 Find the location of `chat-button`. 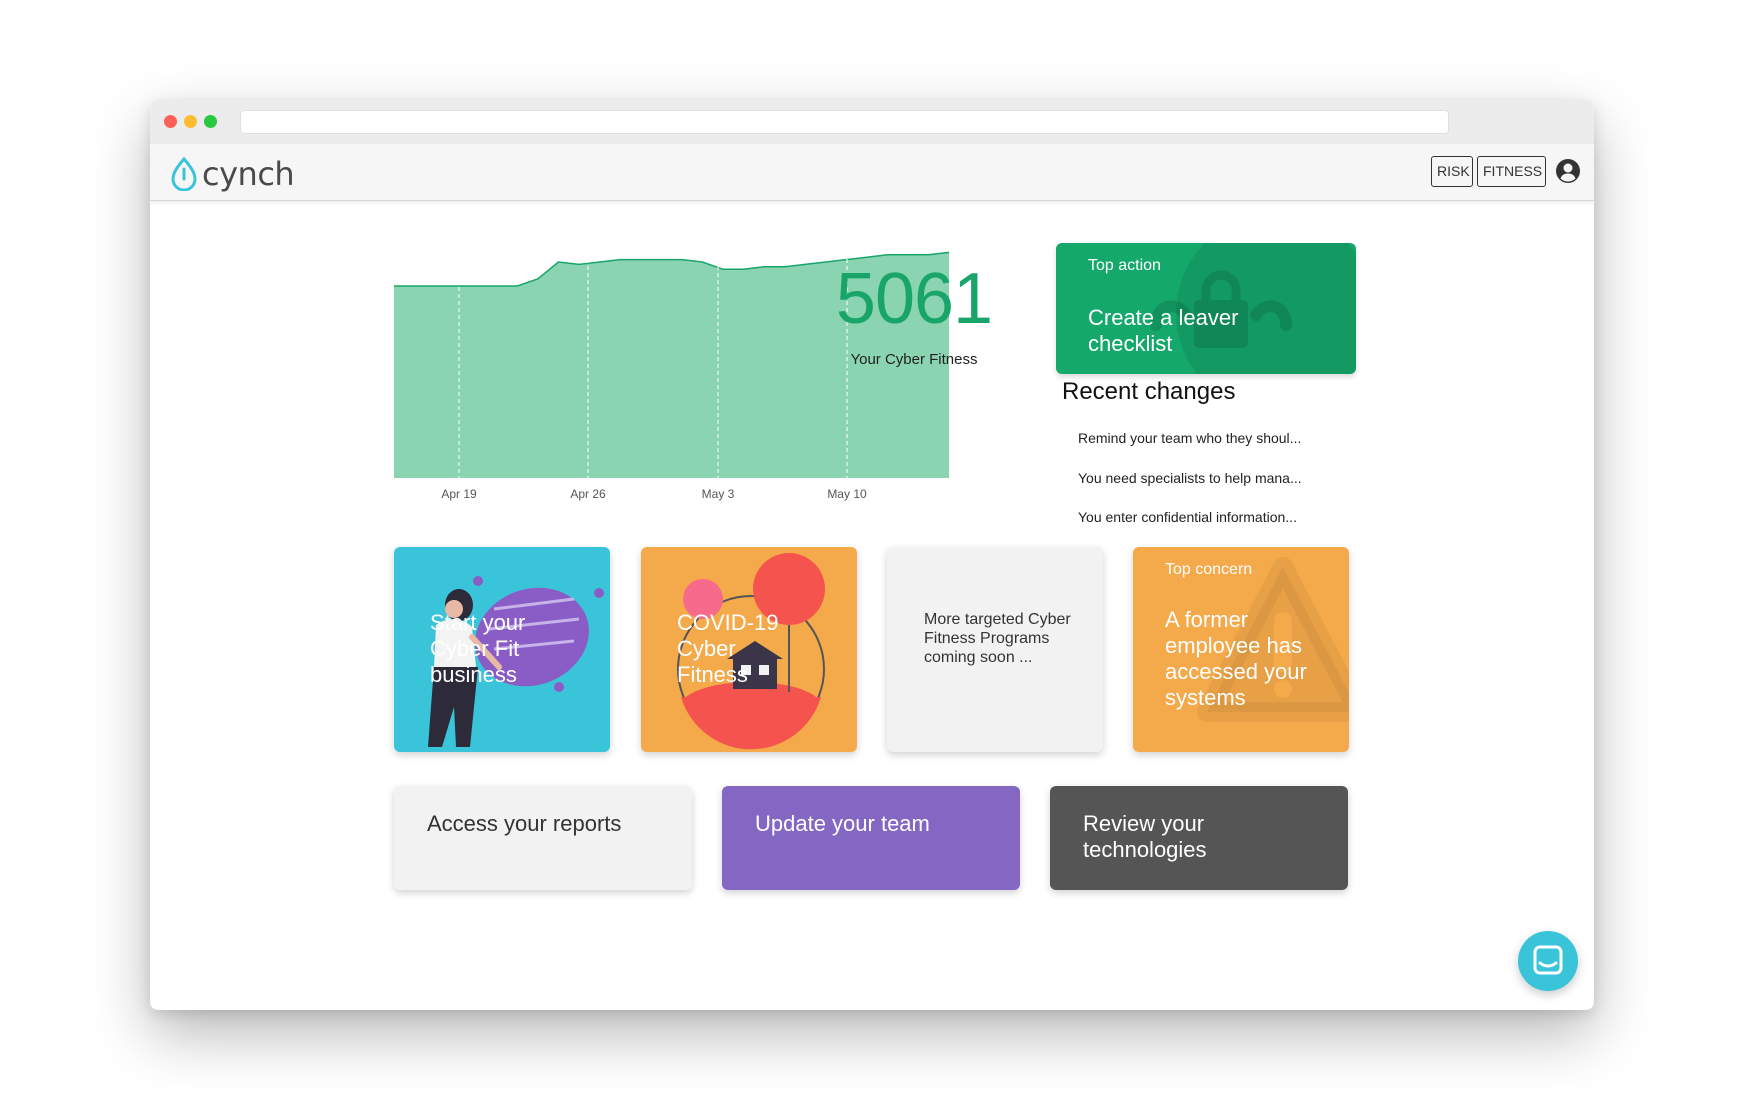

chat-button is located at coordinates (1548, 961).